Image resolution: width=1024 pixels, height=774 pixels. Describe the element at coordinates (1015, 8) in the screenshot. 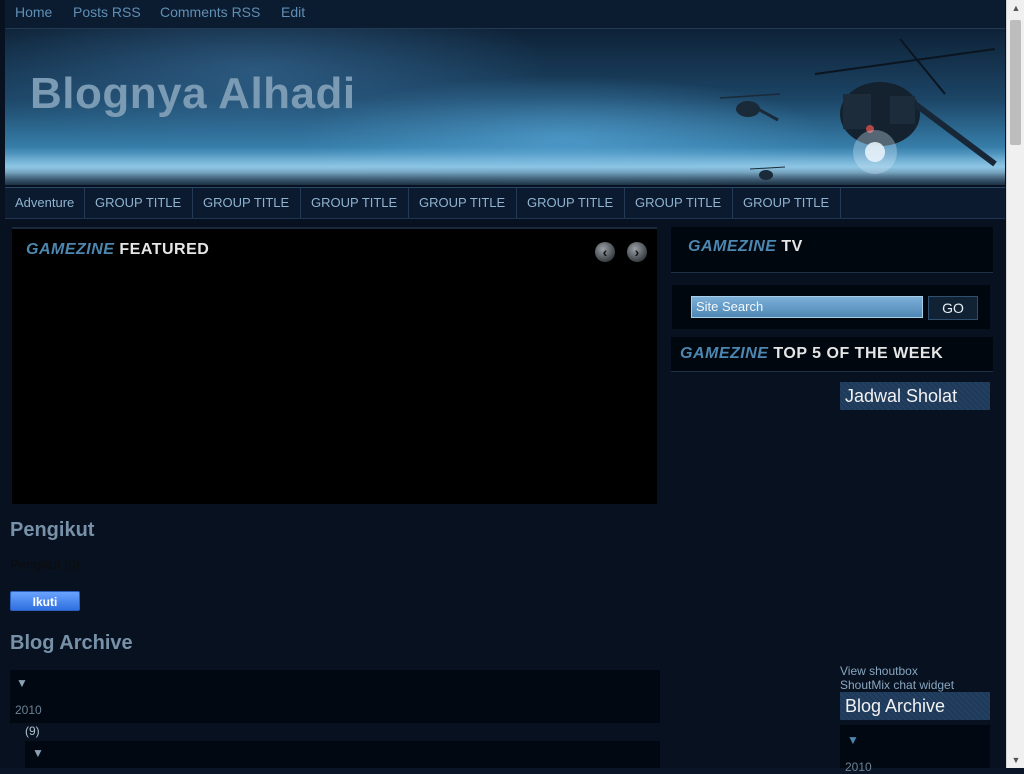

I see `scroll-up-icon: ▲` at that location.